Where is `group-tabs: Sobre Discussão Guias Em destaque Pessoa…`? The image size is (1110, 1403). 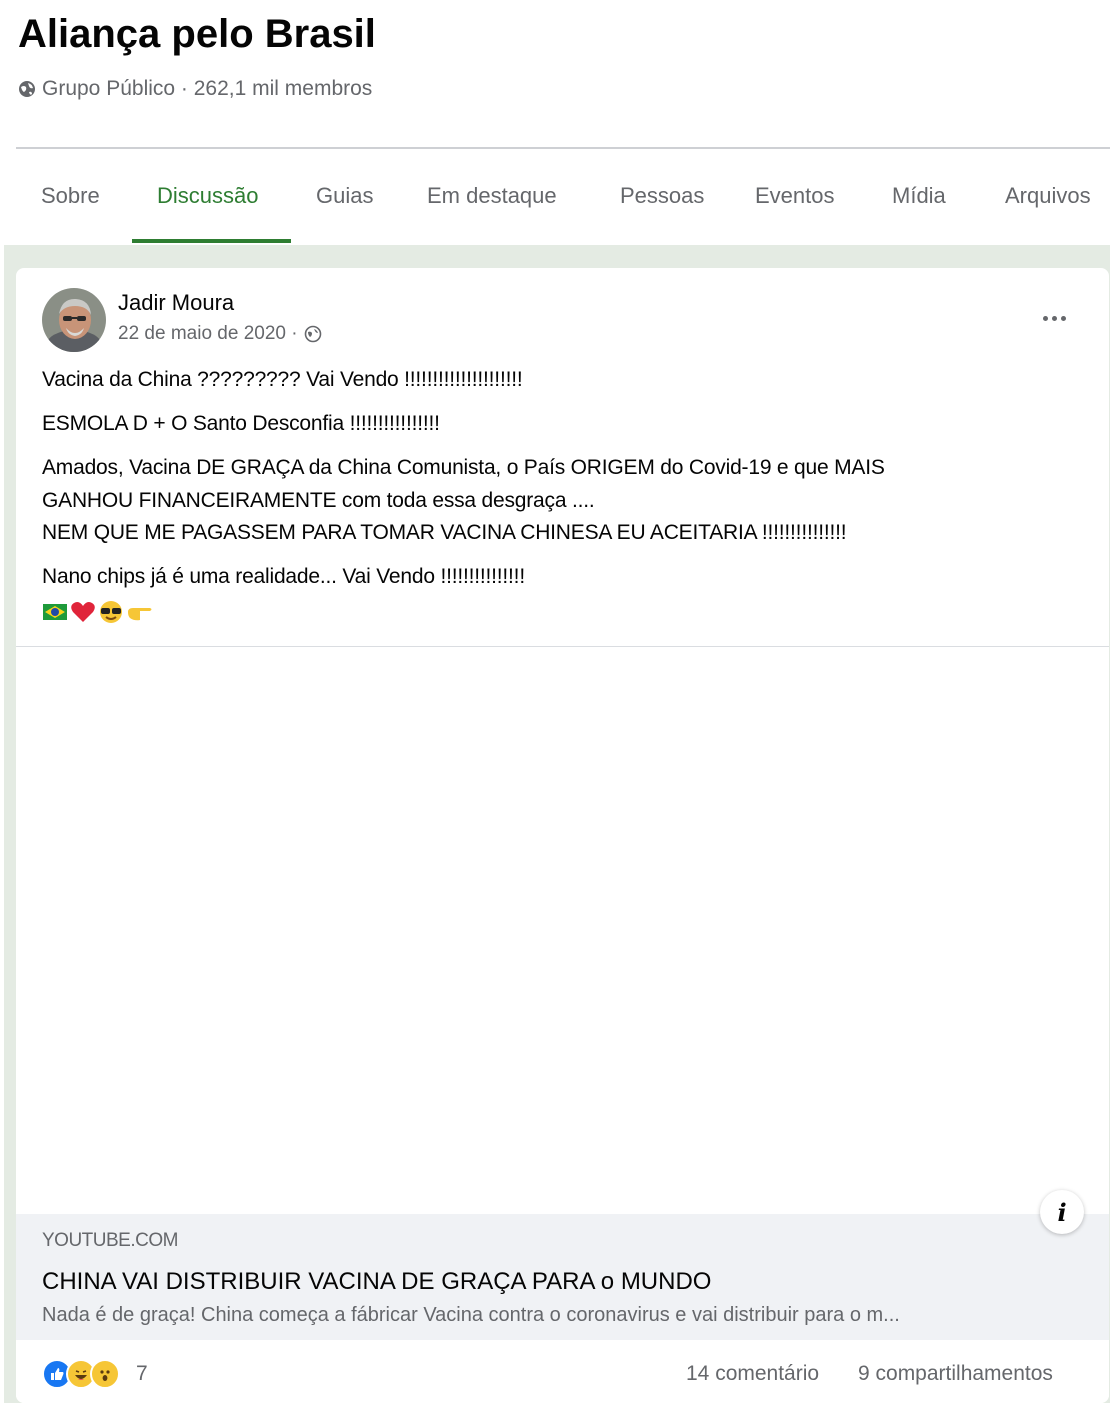 group-tabs: Sobre Discussão Guias Em destaque Pessoa… is located at coordinates (555, 197).